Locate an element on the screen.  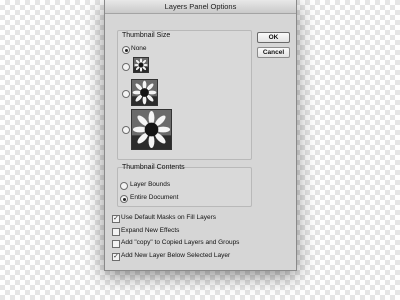
cancel-button: Cancel is located at coordinates (273, 52).